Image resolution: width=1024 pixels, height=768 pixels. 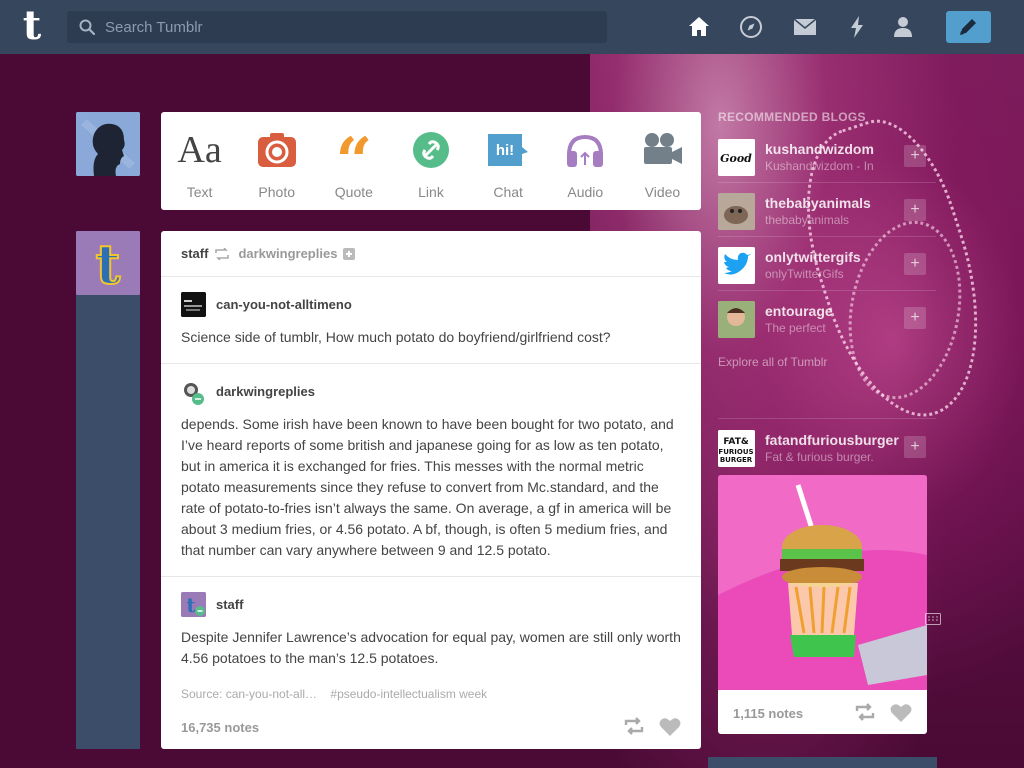 What do you see at coordinates (736, 319) in the screenshot?
I see `entourage-avatar` at bounding box center [736, 319].